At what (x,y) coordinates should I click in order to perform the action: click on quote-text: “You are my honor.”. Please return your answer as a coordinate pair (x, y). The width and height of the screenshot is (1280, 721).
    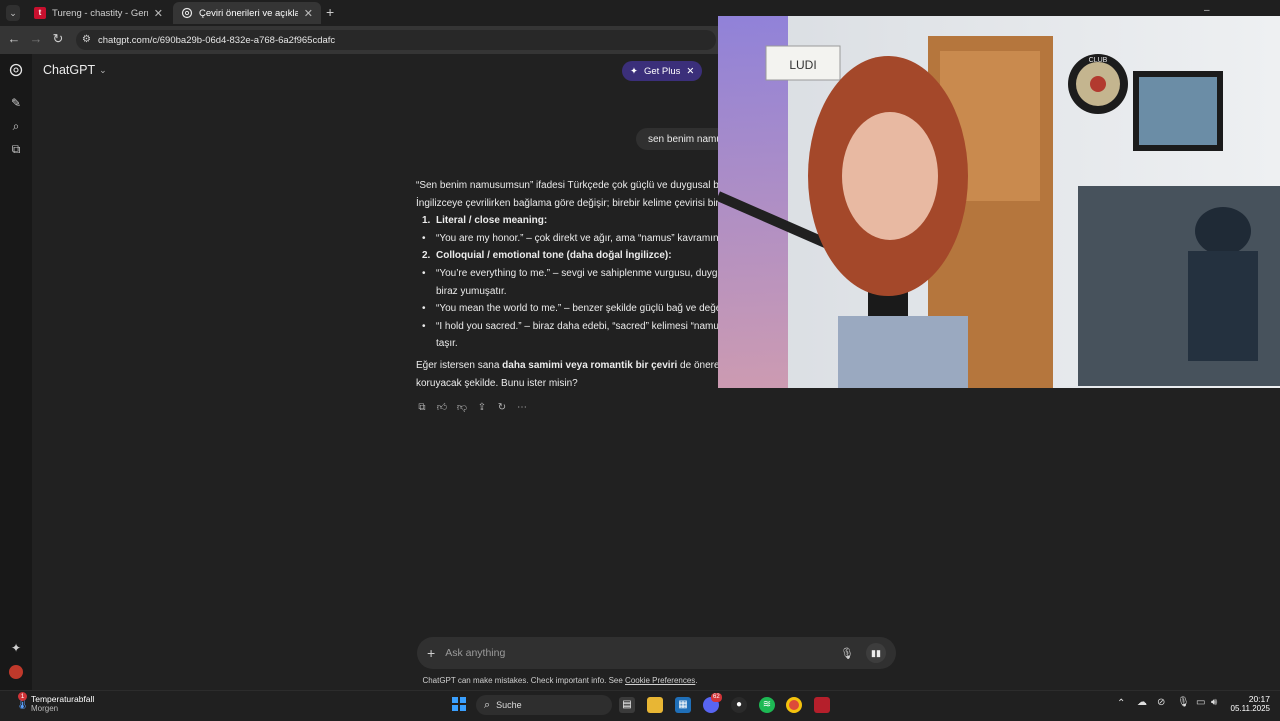
    Looking at the image, I should click on (480, 238).